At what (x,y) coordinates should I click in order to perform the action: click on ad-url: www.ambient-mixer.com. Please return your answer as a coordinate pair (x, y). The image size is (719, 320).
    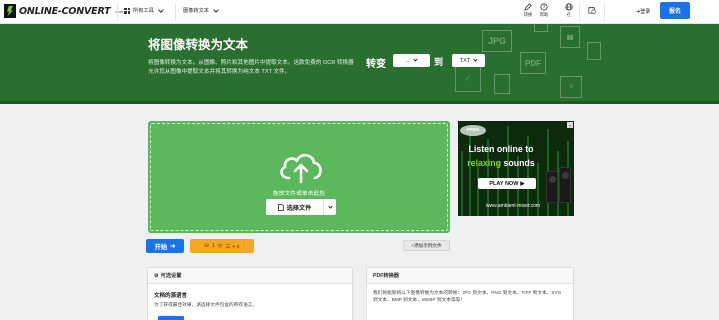
    Looking at the image, I should click on (513, 206).